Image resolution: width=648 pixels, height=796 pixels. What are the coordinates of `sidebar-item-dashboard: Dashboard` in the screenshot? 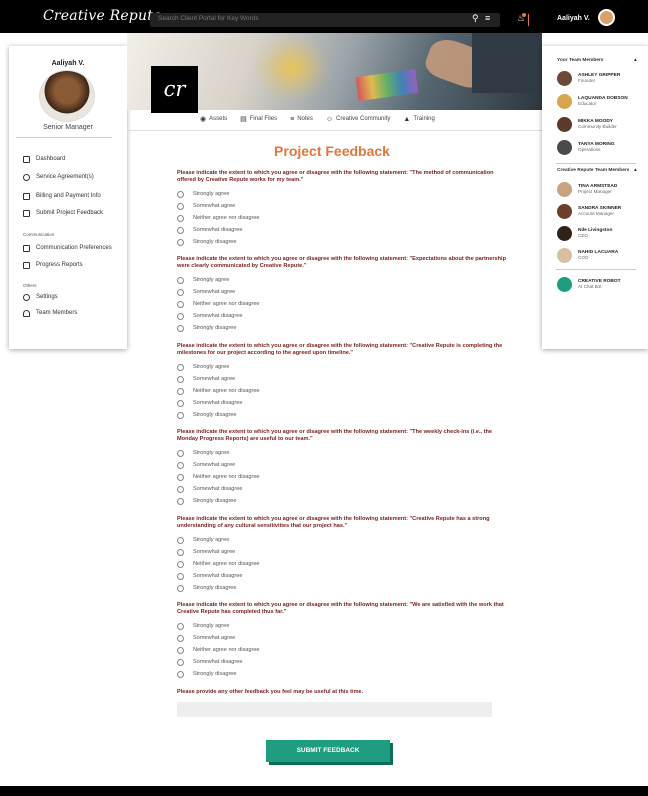 It's located at (44, 159).